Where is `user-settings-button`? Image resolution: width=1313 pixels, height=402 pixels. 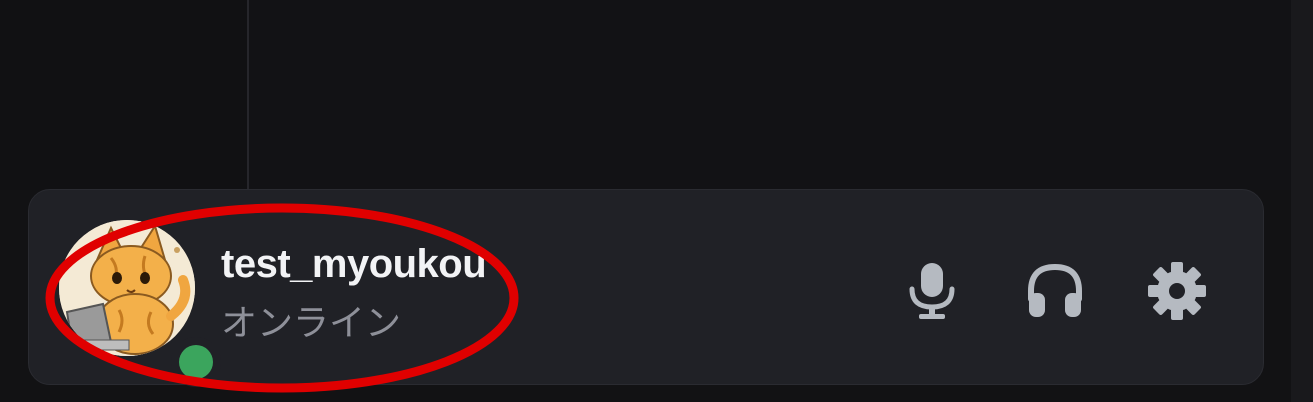 user-settings-button is located at coordinates (1177, 291).